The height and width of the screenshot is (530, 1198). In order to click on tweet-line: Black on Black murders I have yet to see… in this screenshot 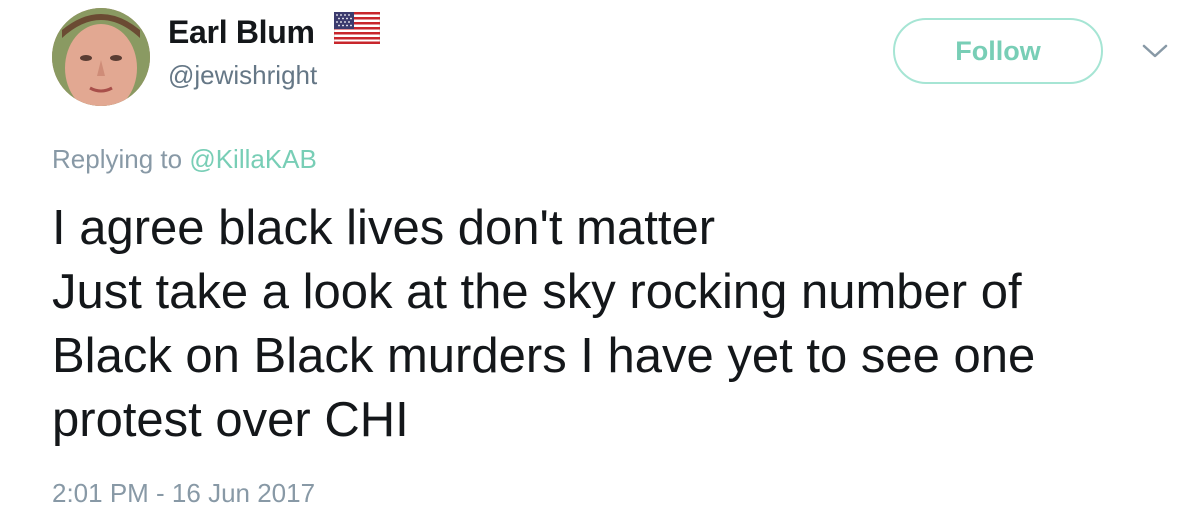, I will do `click(544, 356)`.